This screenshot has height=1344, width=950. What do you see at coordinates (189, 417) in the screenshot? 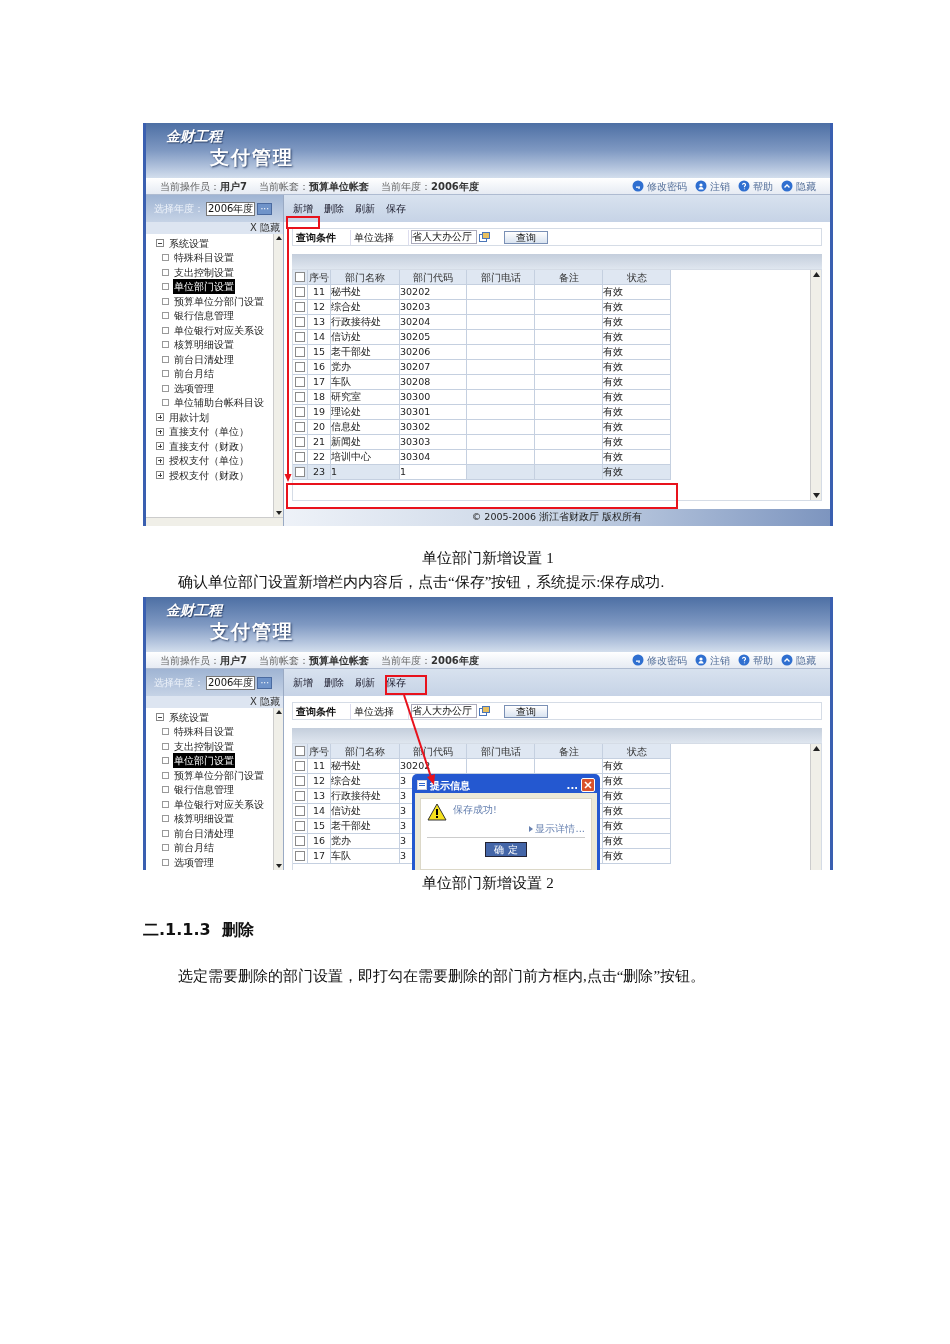
I see `tree-item: 用款计划` at bounding box center [189, 417].